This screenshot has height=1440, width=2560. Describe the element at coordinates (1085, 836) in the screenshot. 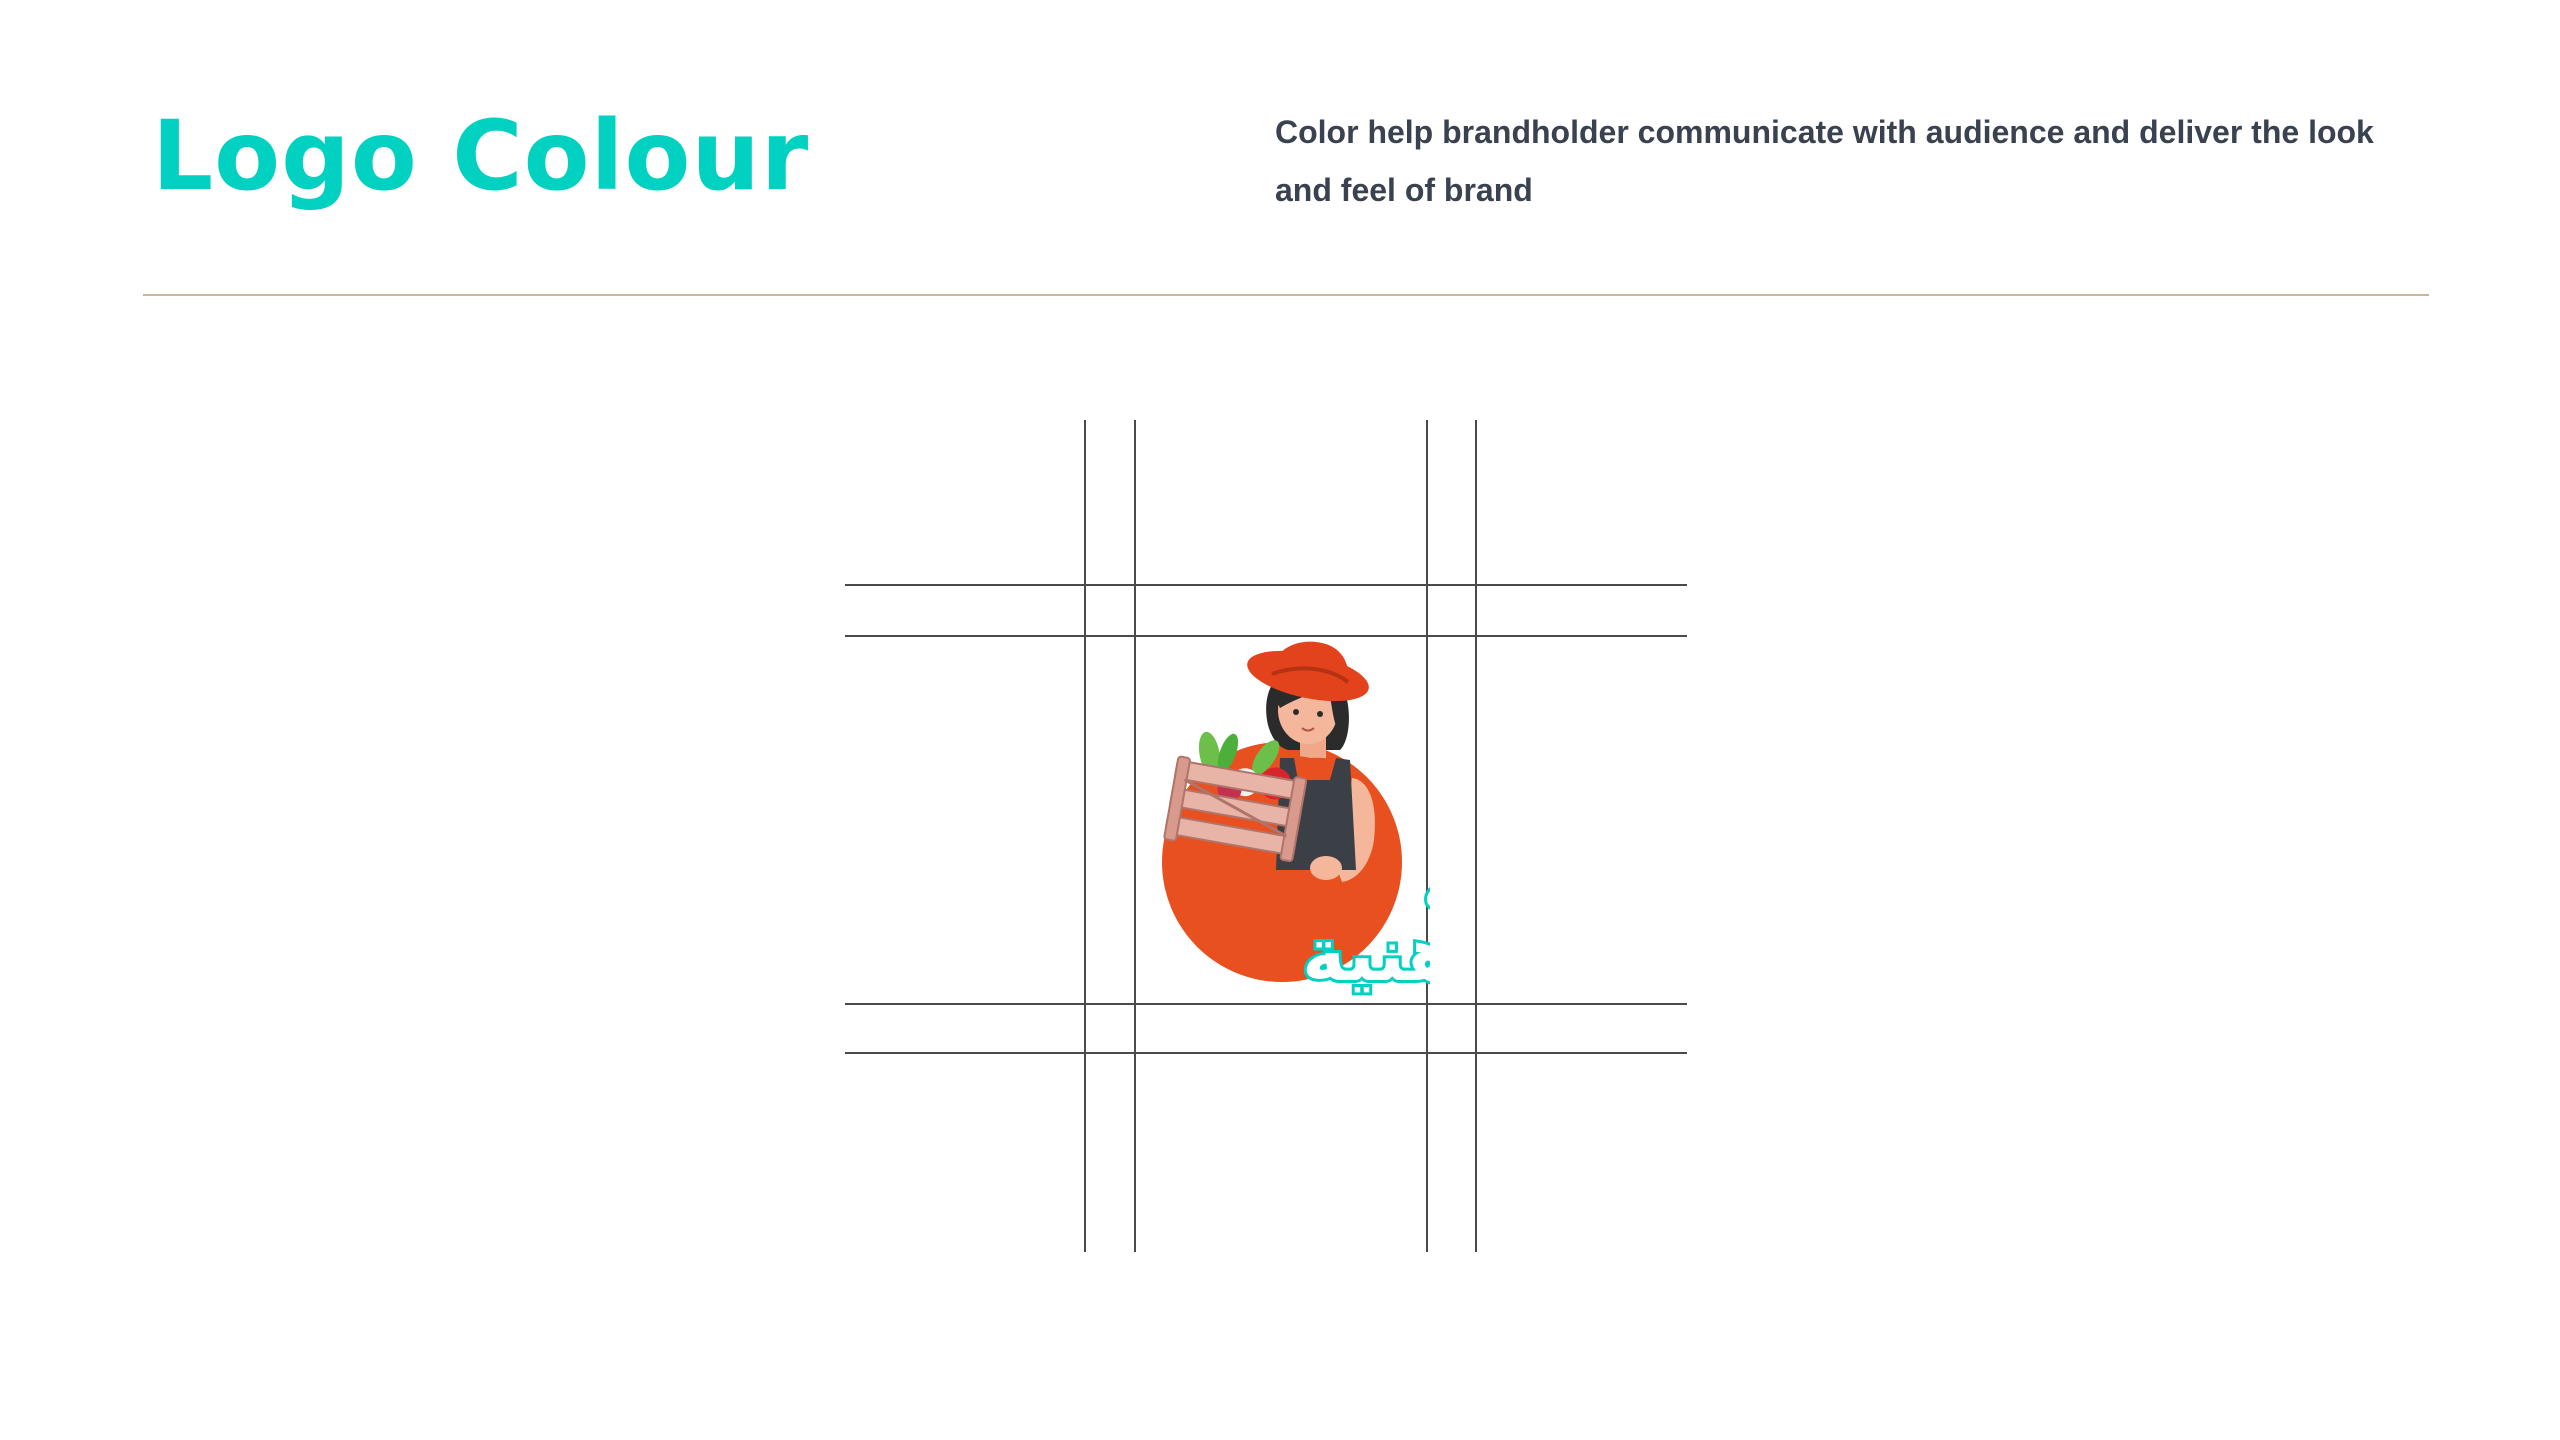

I see `grid-line-left-outer` at that location.